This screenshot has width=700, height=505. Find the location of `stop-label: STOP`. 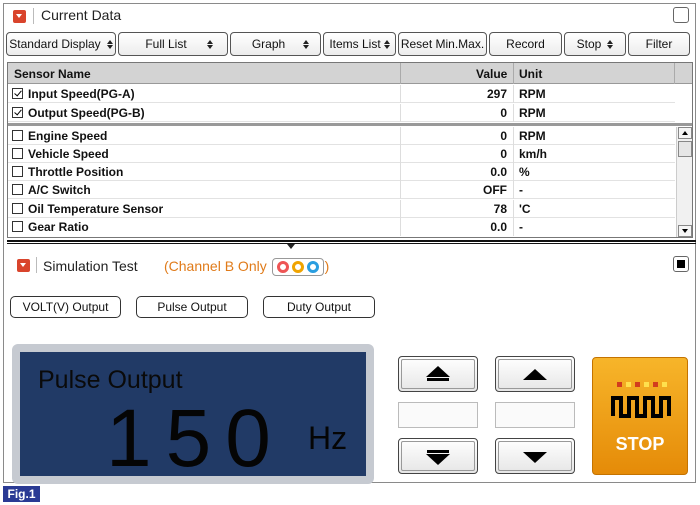

stop-label: STOP is located at coordinates (640, 444).